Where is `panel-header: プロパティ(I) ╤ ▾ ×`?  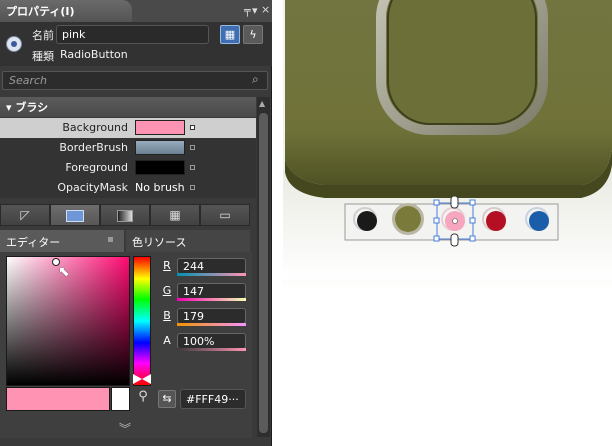
panel-header: プロパティ(I) ╤ ▾ × is located at coordinates (136, 11).